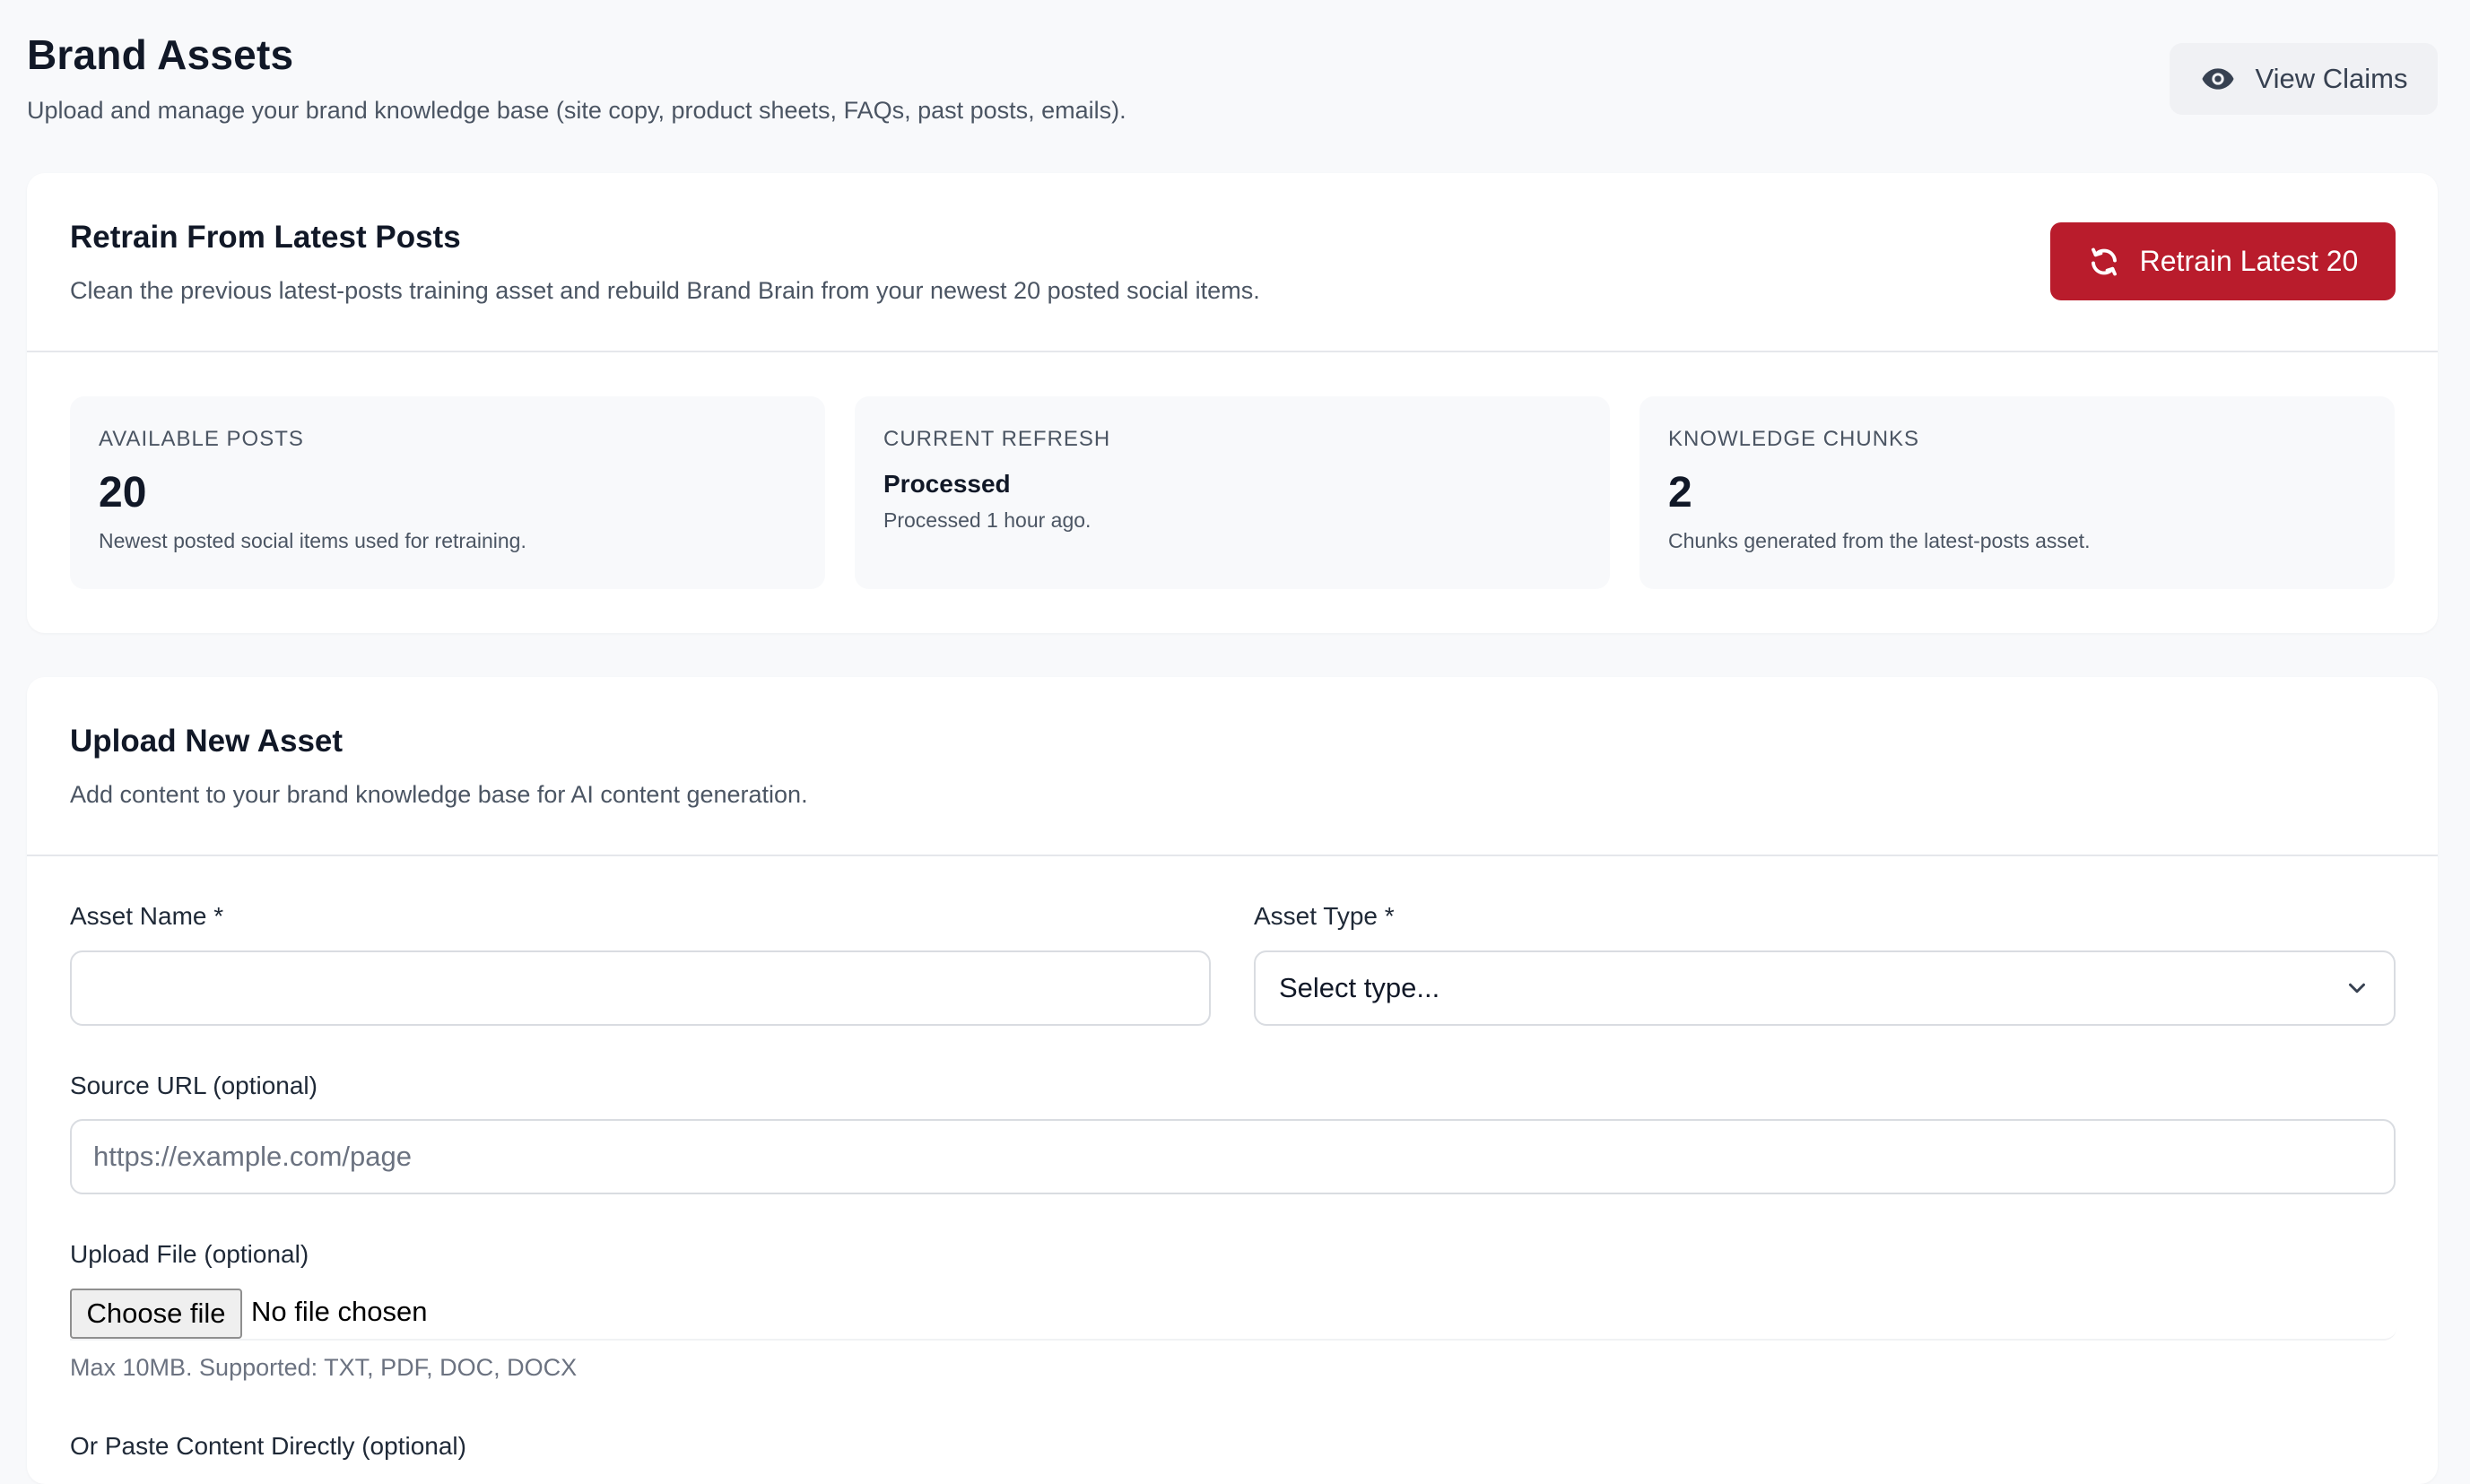  What do you see at coordinates (1232, 352) in the screenshot?
I see `retrain-divider` at bounding box center [1232, 352].